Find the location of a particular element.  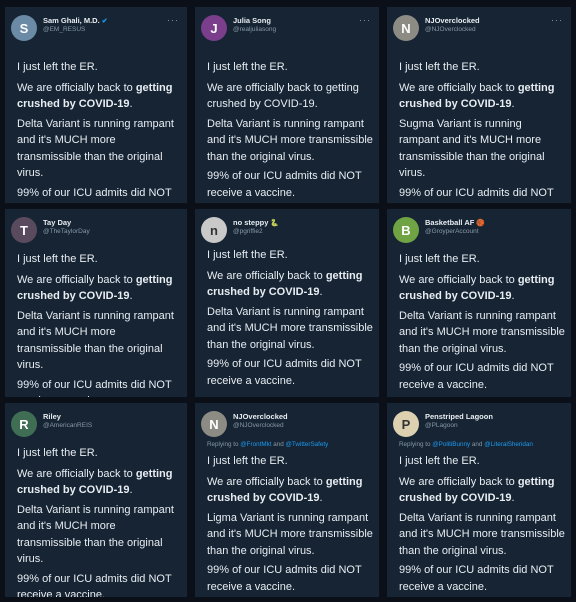

snake-emoji-icon: 🐍 is located at coordinates (275, 224).